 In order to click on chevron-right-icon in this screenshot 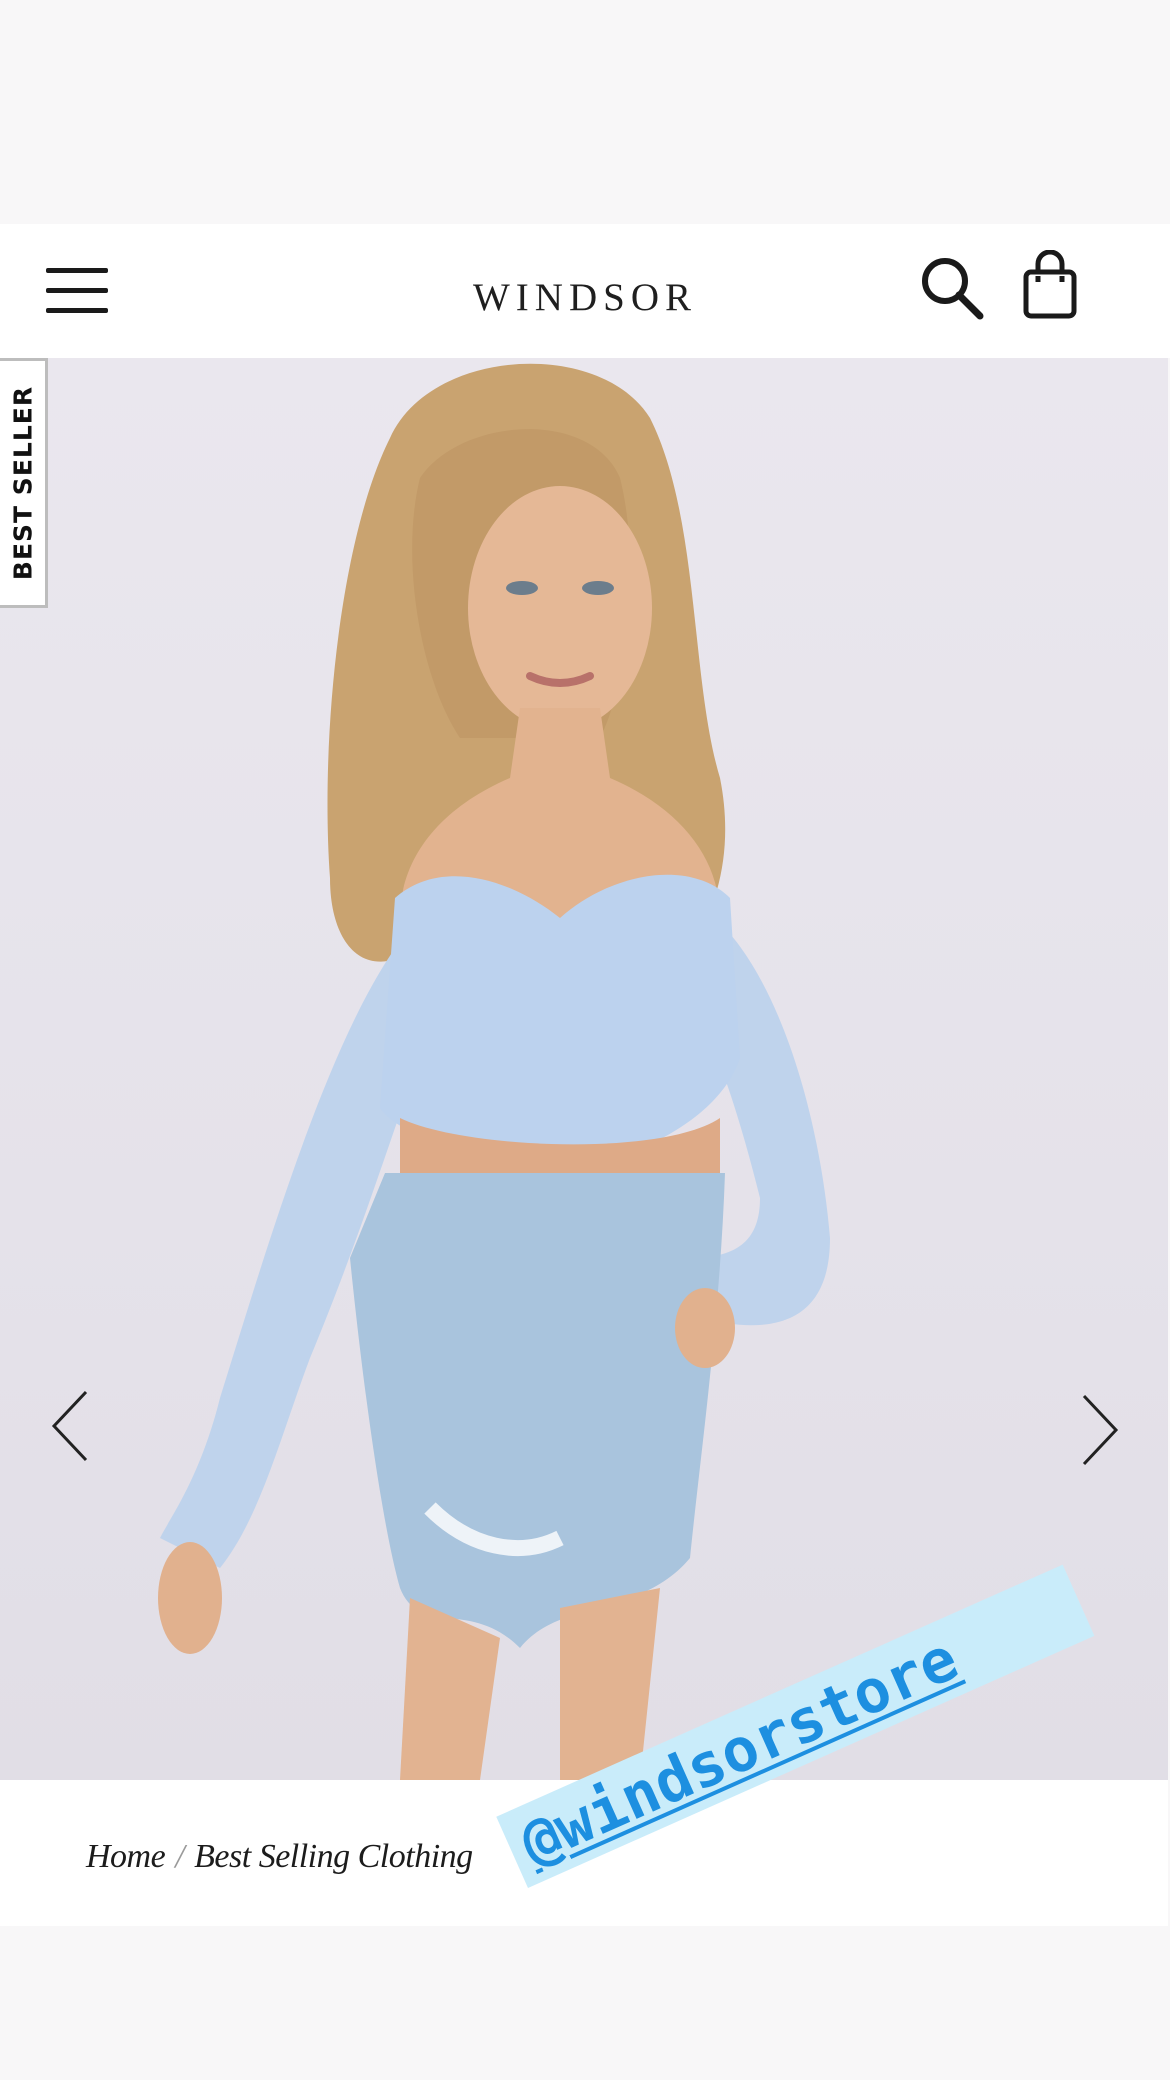, I will do `click(1100, 1430)`.